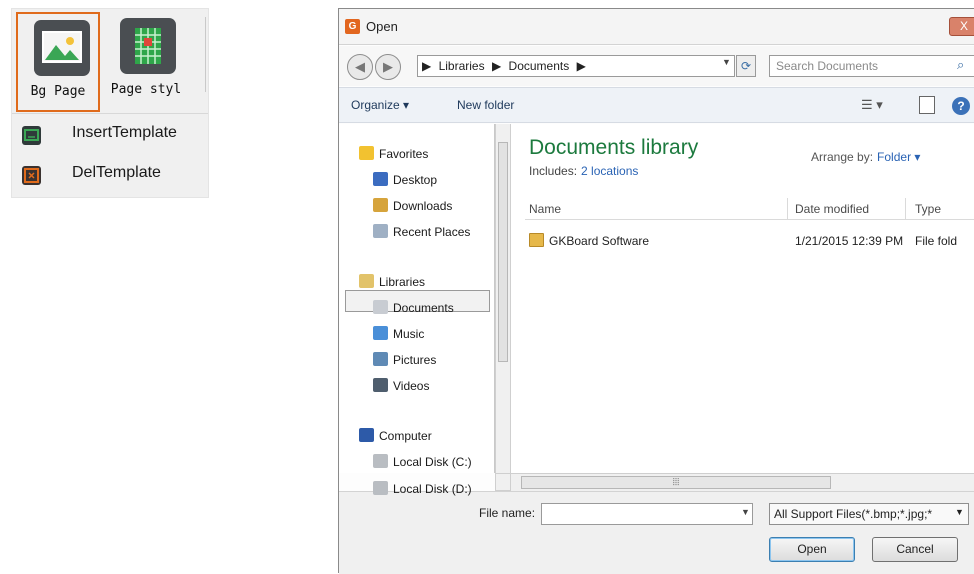 The image size is (974, 574). What do you see at coordinates (614, 147) in the screenshot?
I see `library-title: Documents library` at bounding box center [614, 147].